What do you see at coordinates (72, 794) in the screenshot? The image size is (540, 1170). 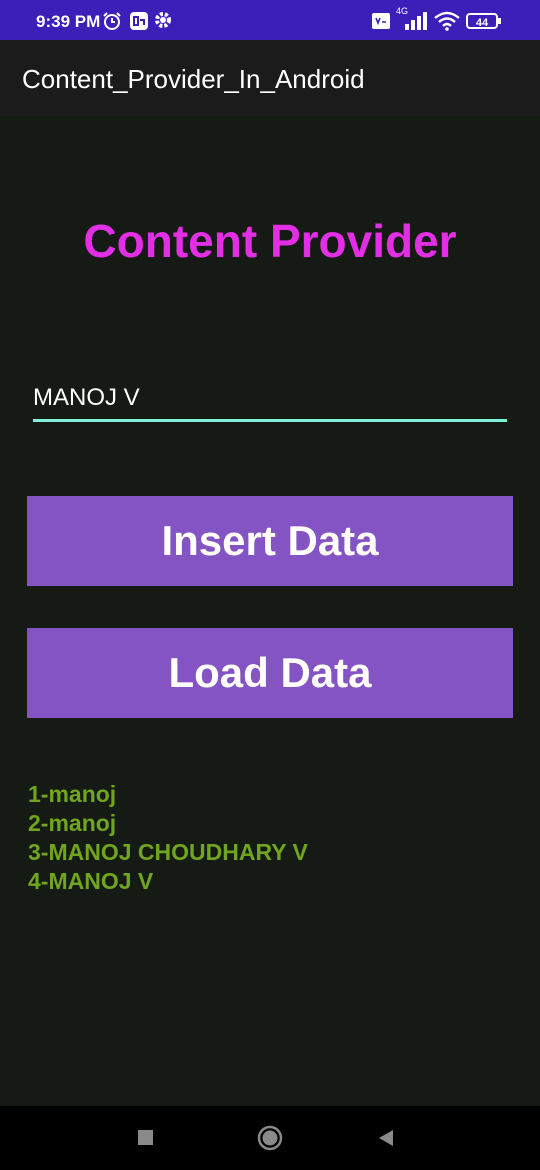 I see `list-item: 1-manoj` at bounding box center [72, 794].